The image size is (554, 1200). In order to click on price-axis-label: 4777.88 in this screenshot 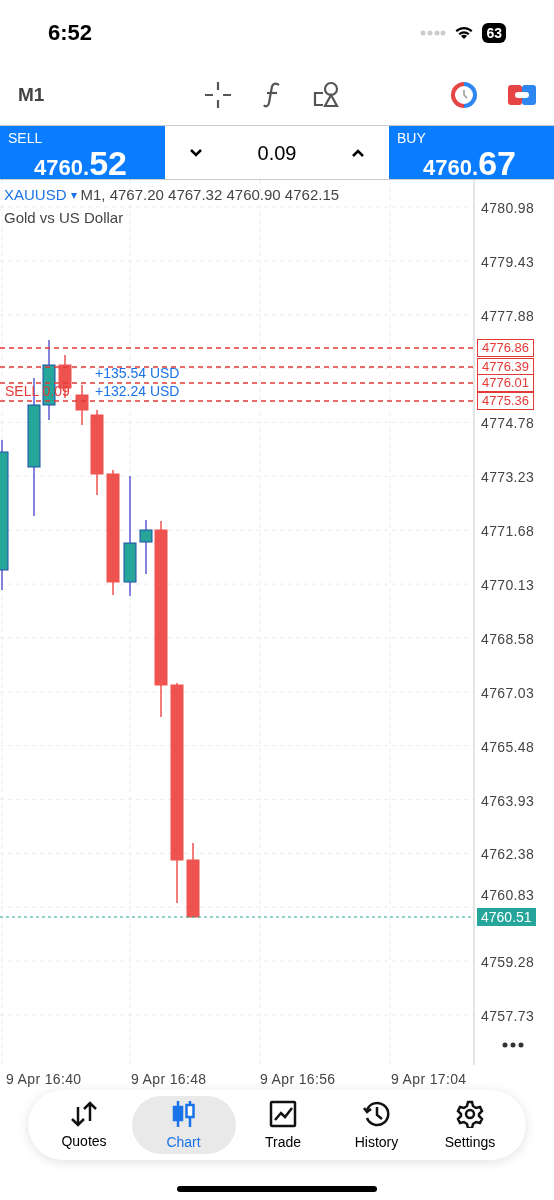, I will do `click(508, 316)`.